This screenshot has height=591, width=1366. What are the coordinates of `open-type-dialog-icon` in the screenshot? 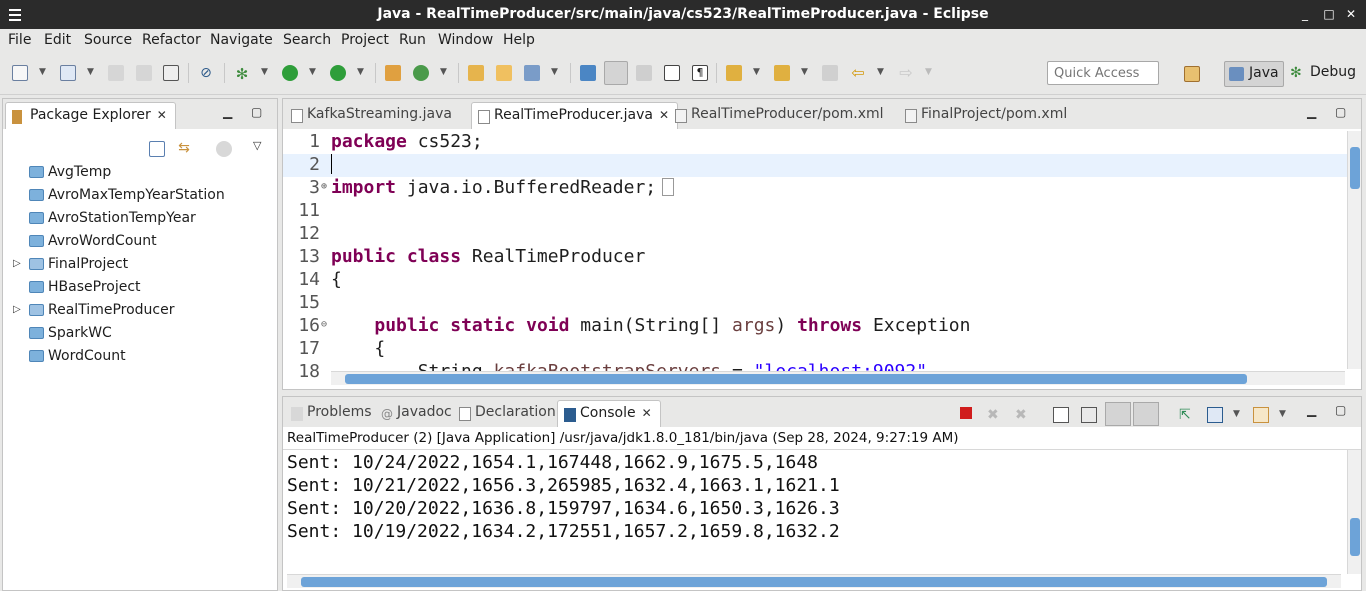 It's located at (476, 73).